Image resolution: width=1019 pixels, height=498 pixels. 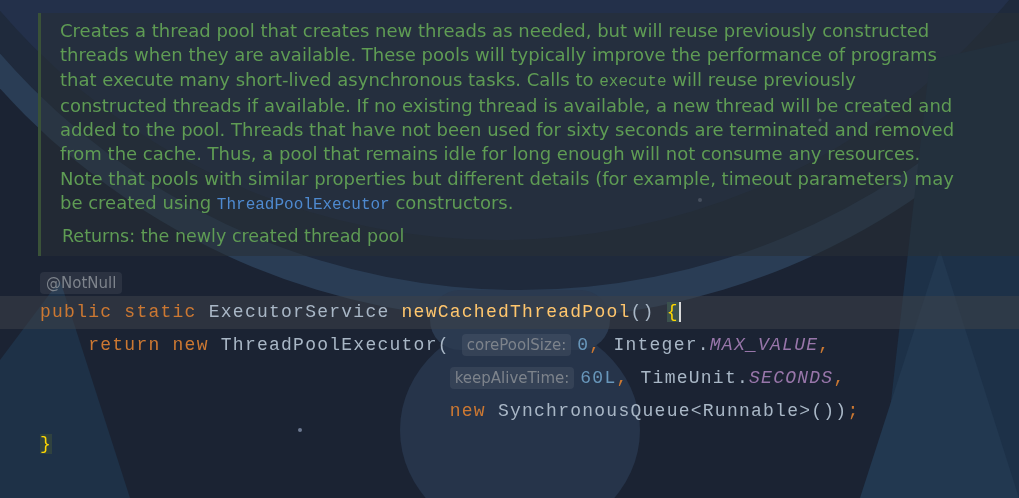 What do you see at coordinates (713, 378) in the screenshot?
I see `code-text: 60L, TimeUnit.SECONDS,` at bounding box center [713, 378].